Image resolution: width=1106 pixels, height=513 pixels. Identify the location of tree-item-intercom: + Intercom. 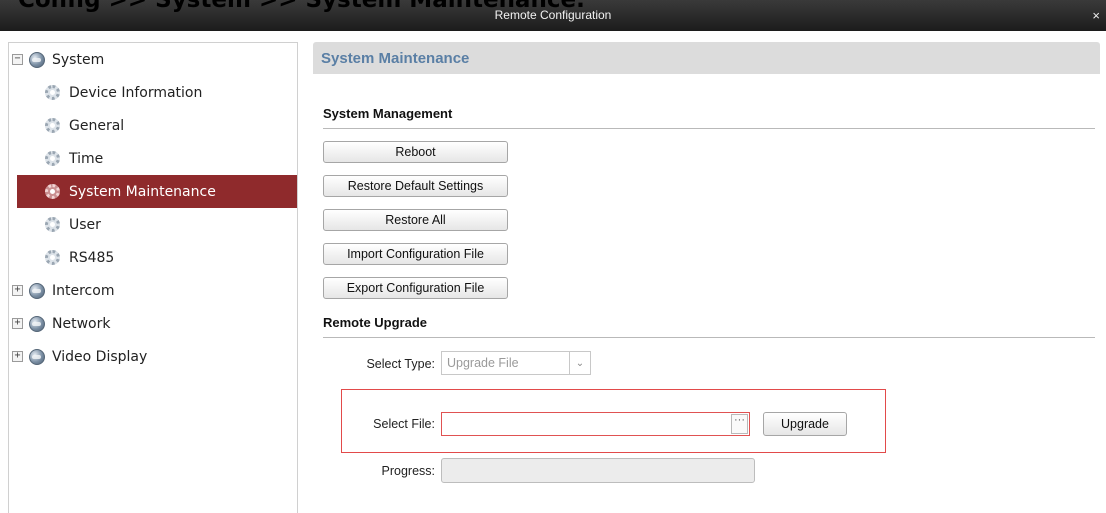
(153, 290).